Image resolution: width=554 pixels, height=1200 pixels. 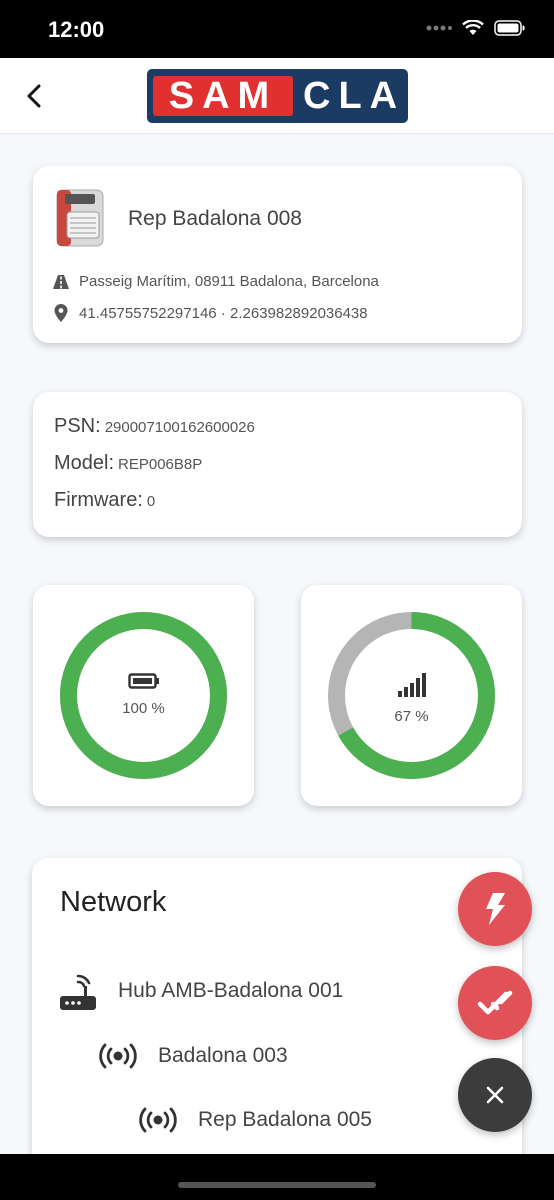 What do you see at coordinates (151, 501) in the screenshot?
I see `firmware-value: 0` at bounding box center [151, 501].